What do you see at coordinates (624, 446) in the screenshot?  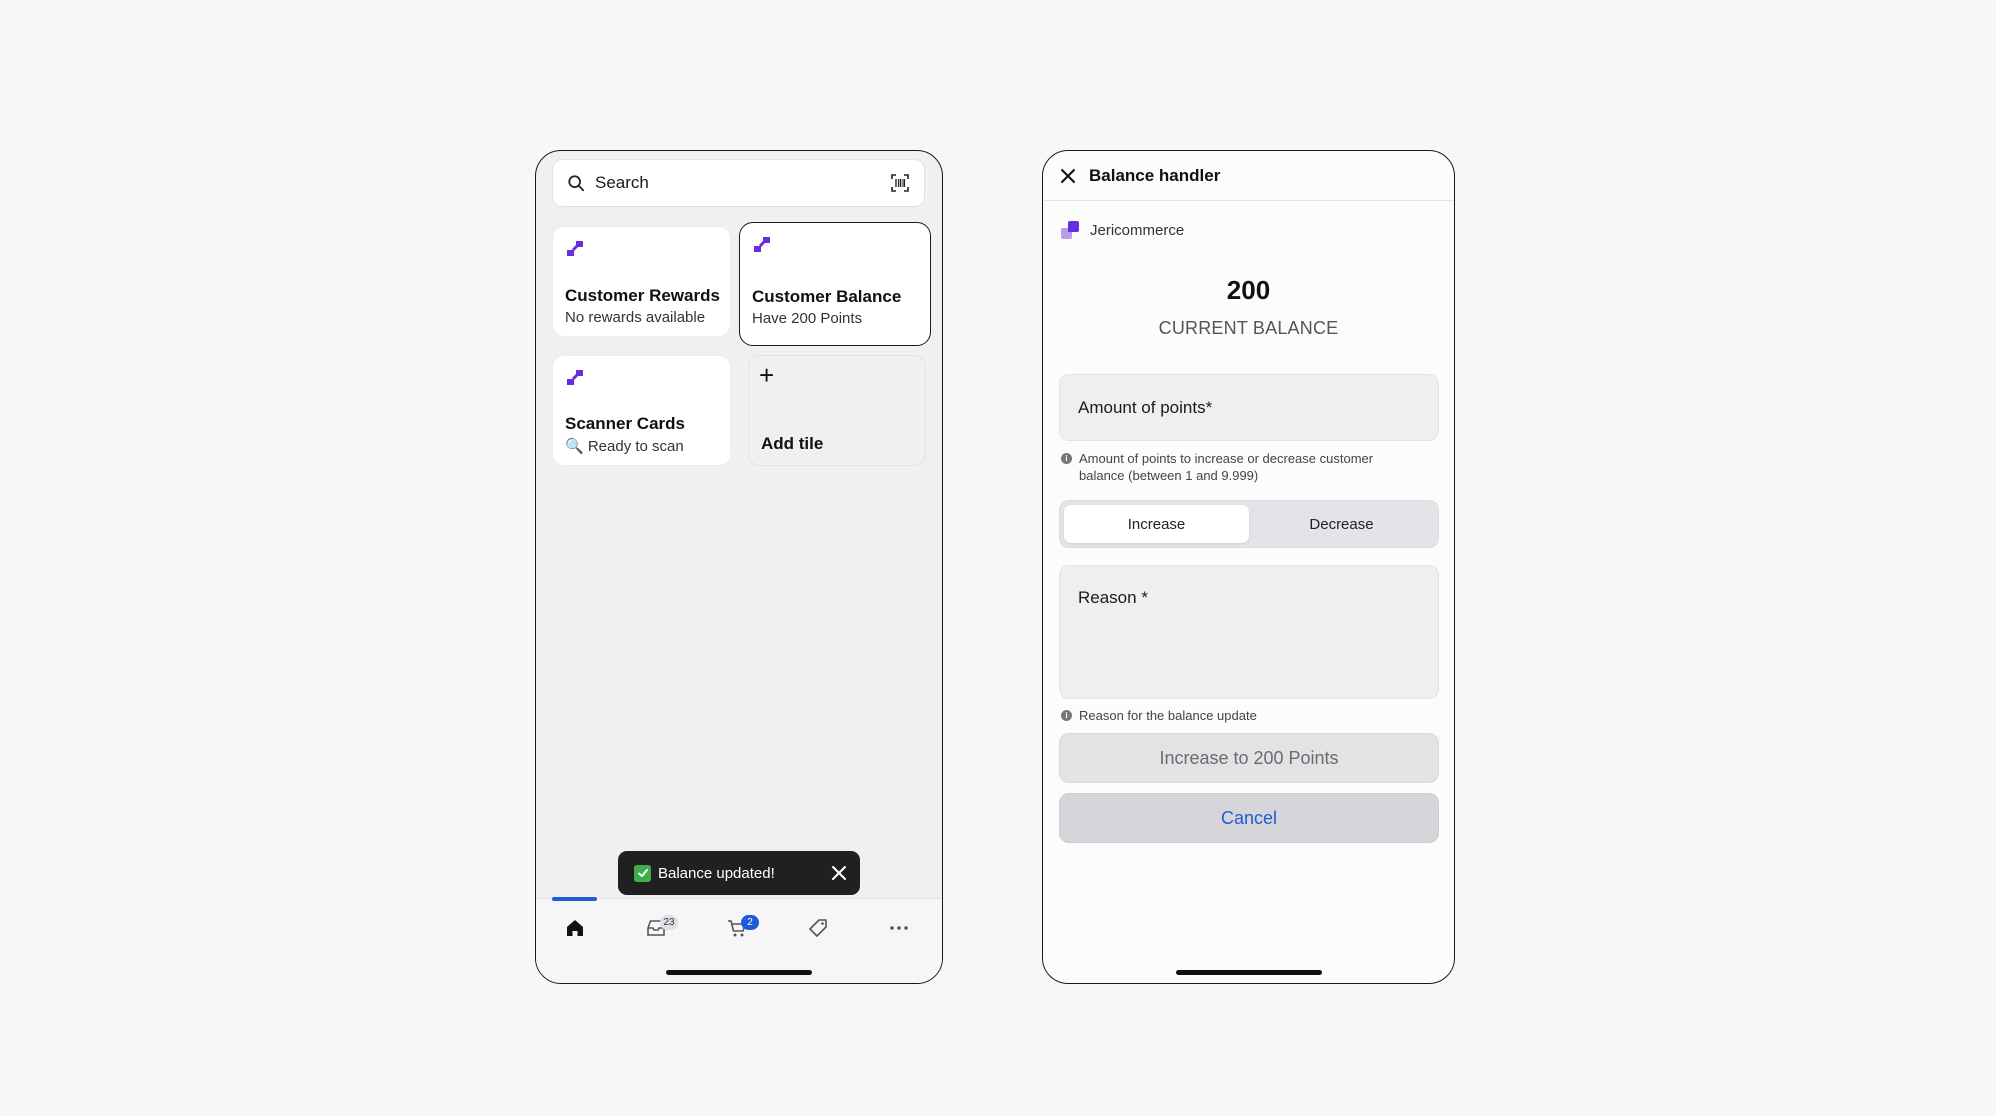 I see `tile-subtitle: 🔍 Ready to scan` at bounding box center [624, 446].